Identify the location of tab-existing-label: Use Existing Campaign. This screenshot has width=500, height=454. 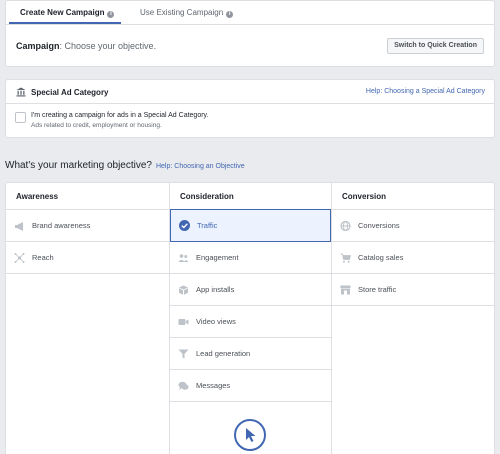
(182, 12).